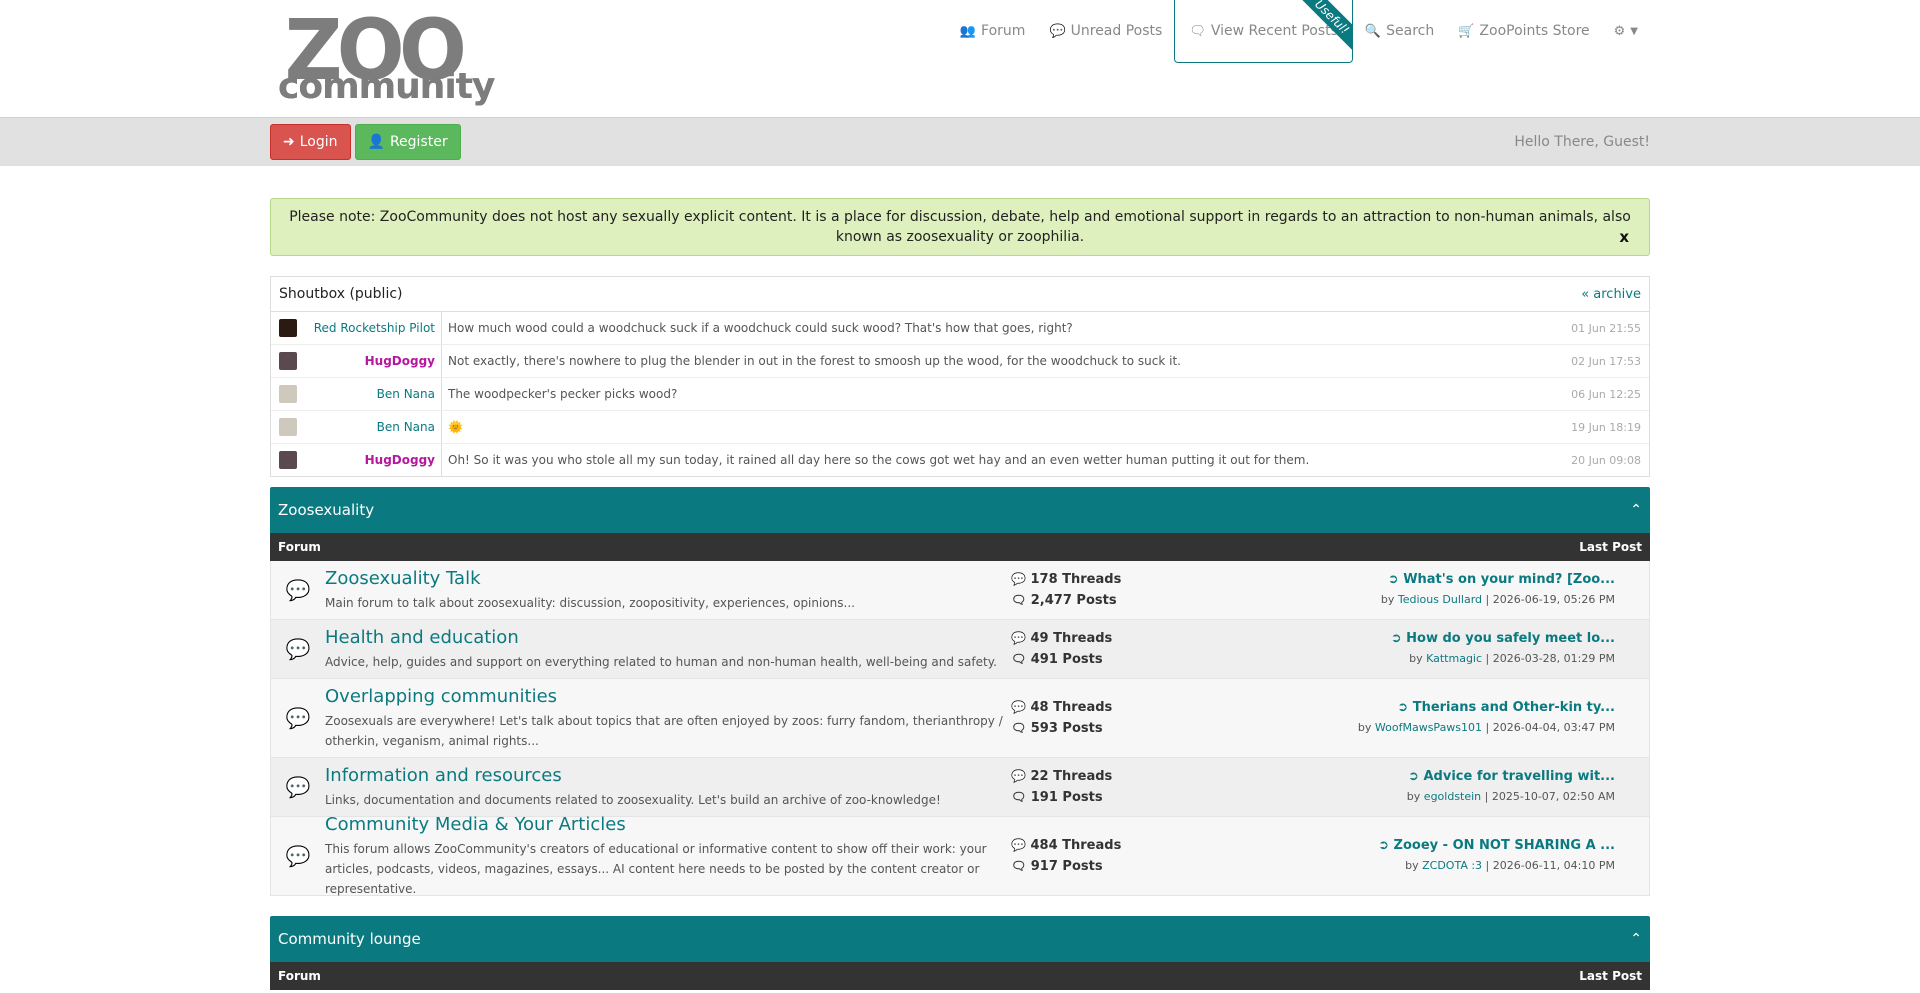  Describe the element at coordinates (668, 825) in the screenshot. I see `forum-title: Community Media & Your Articles` at that location.